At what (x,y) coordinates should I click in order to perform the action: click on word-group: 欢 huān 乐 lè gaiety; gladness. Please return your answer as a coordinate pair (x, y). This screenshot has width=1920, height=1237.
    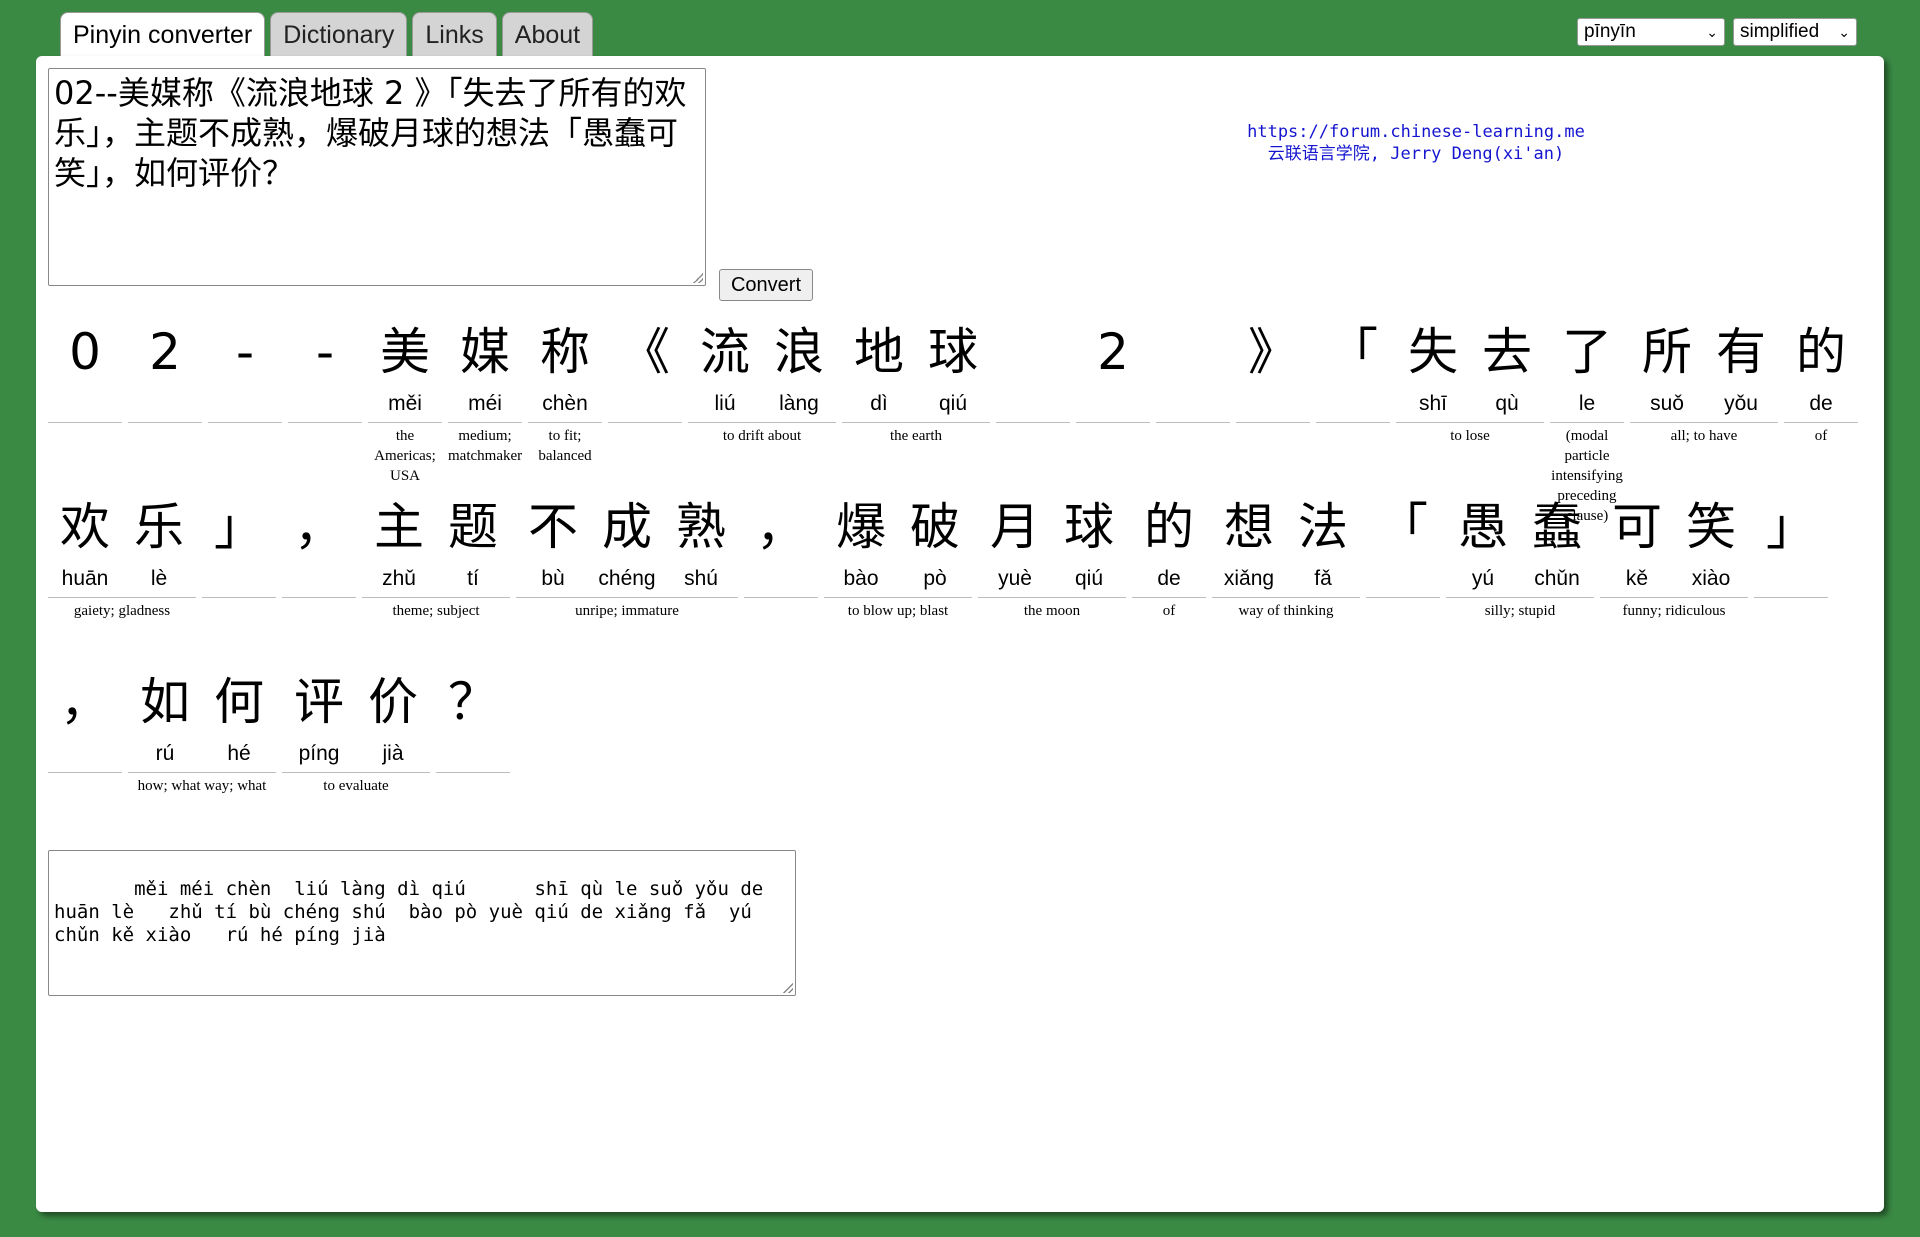
    Looking at the image, I should click on (122, 555).